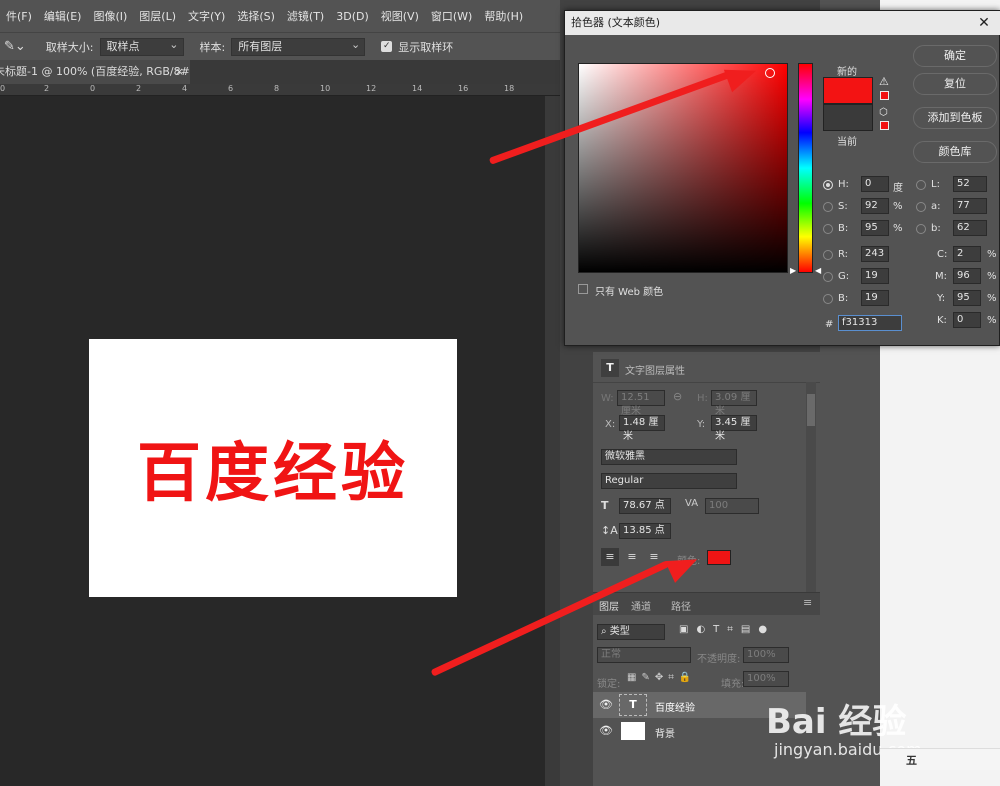  Describe the element at coordinates (875, 276) in the screenshot. I see `g-field: 19` at that location.